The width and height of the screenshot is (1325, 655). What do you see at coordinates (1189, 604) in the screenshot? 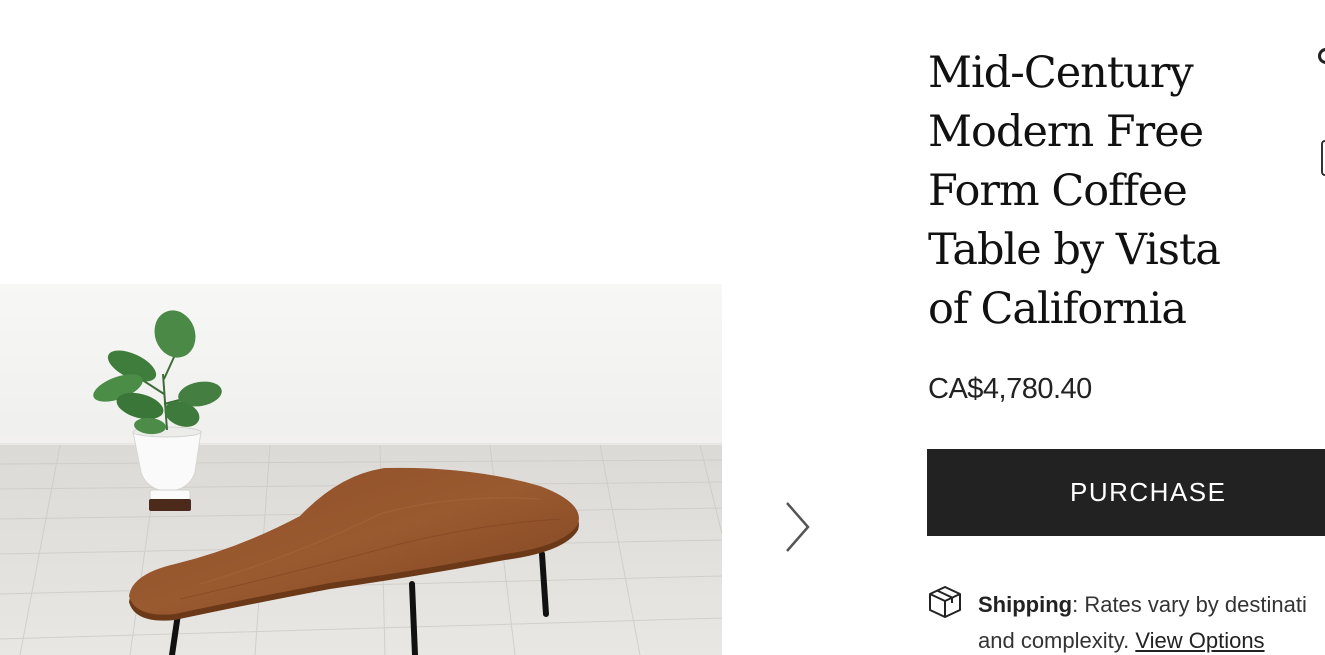
I see `shipping-description: : Rates vary by destinati` at bounding box center [1189, 604].